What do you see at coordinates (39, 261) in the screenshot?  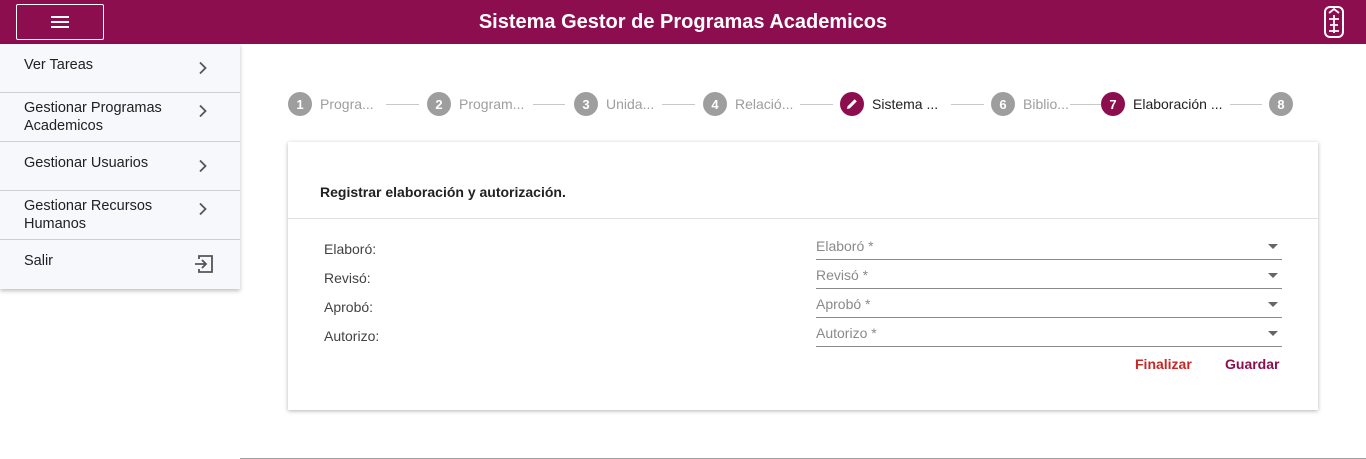 I see `sidebar-item-label: Salir` at bounding box center [39, 261].